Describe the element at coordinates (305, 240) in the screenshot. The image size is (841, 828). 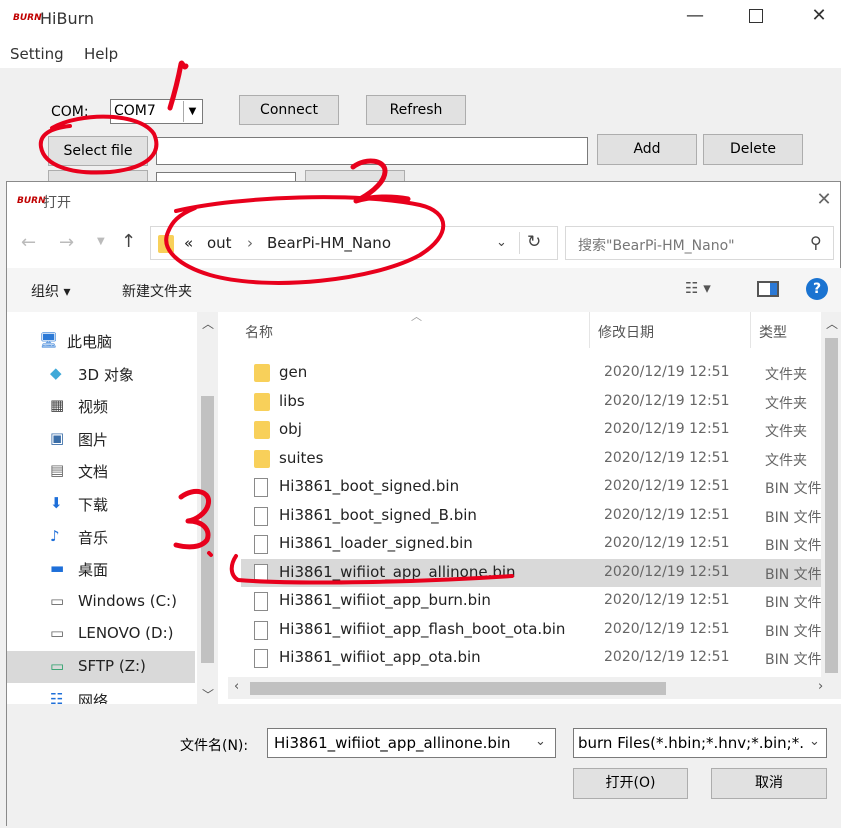
I see `annotation-circle-address` at that location.